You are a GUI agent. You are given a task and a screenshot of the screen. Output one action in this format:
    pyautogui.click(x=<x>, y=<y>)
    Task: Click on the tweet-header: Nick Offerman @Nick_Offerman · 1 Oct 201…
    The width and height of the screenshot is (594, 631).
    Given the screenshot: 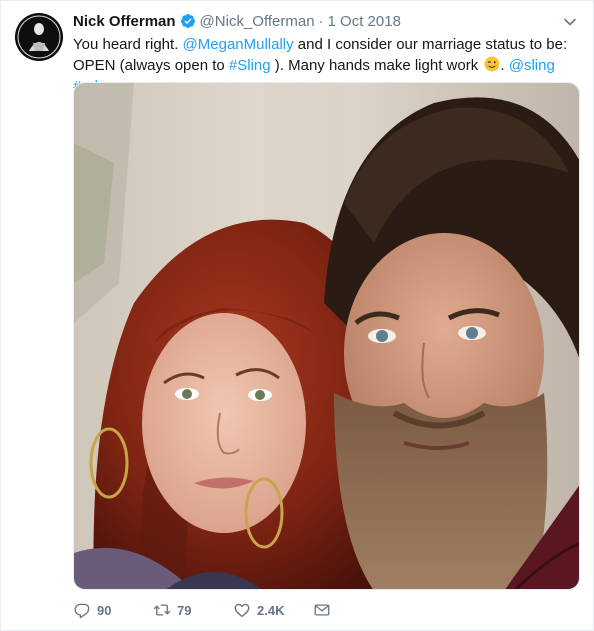 What is the action you would take?
    pyautogui.click(x=313, y=21)
    